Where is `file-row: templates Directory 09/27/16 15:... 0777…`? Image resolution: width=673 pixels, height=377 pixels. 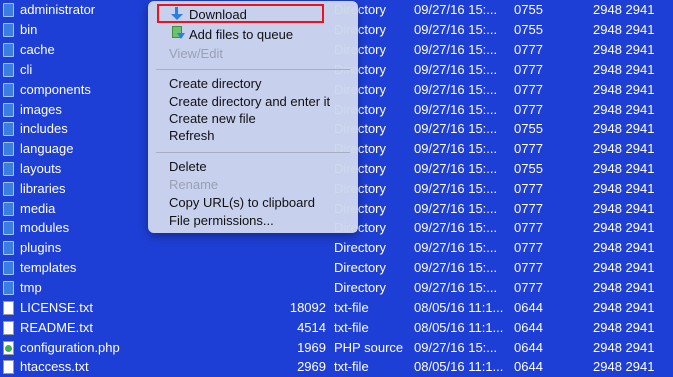 file-row: templates Directory 09/27/16 15:... 0777… is located at coordinates (336, 268).